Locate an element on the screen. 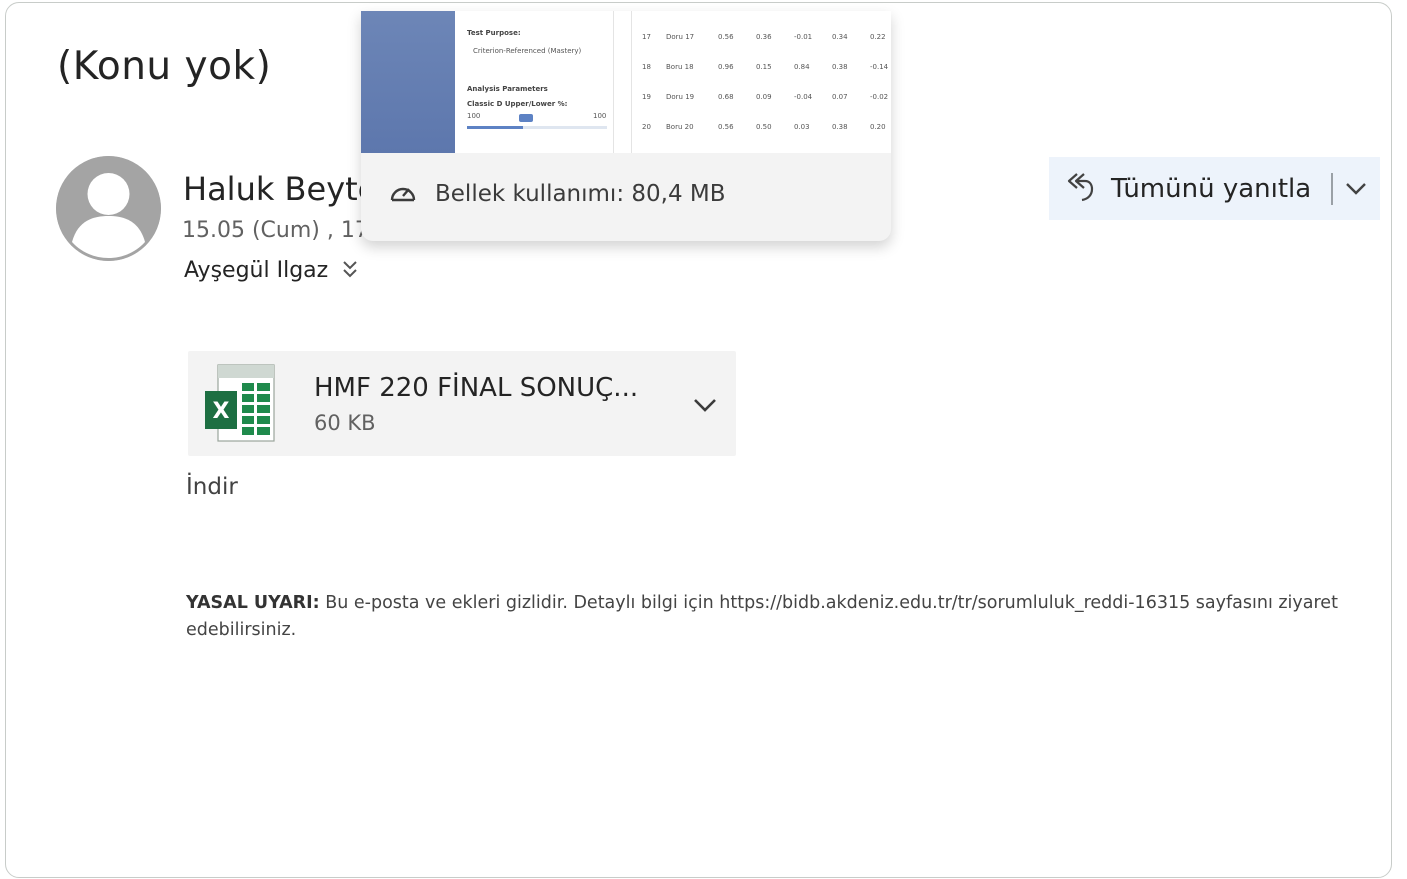  thumb-slider-handle is located at coordinates (526, 118).